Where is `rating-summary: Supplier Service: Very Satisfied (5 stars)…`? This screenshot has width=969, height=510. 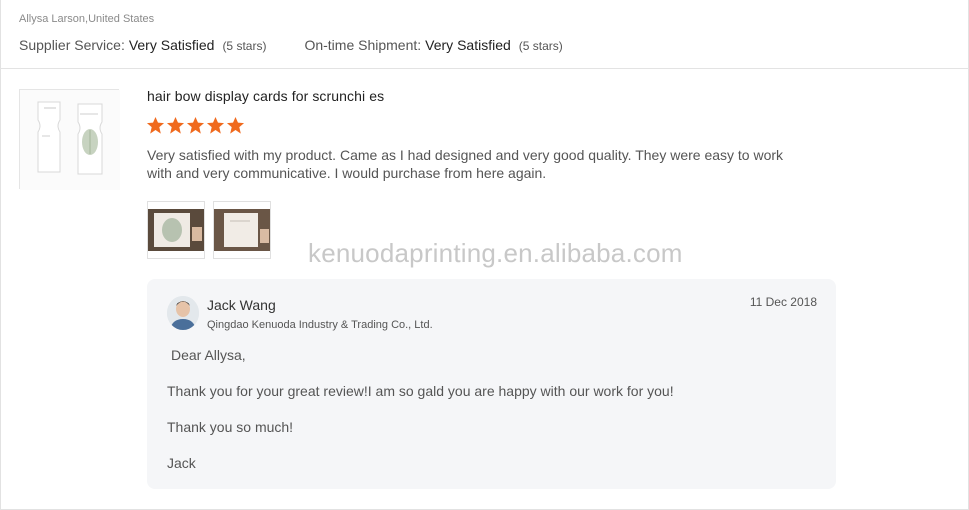 rating-summary: Supplier Service: Very Satisfied (5 stars)… is located at coordinates (291, 45).